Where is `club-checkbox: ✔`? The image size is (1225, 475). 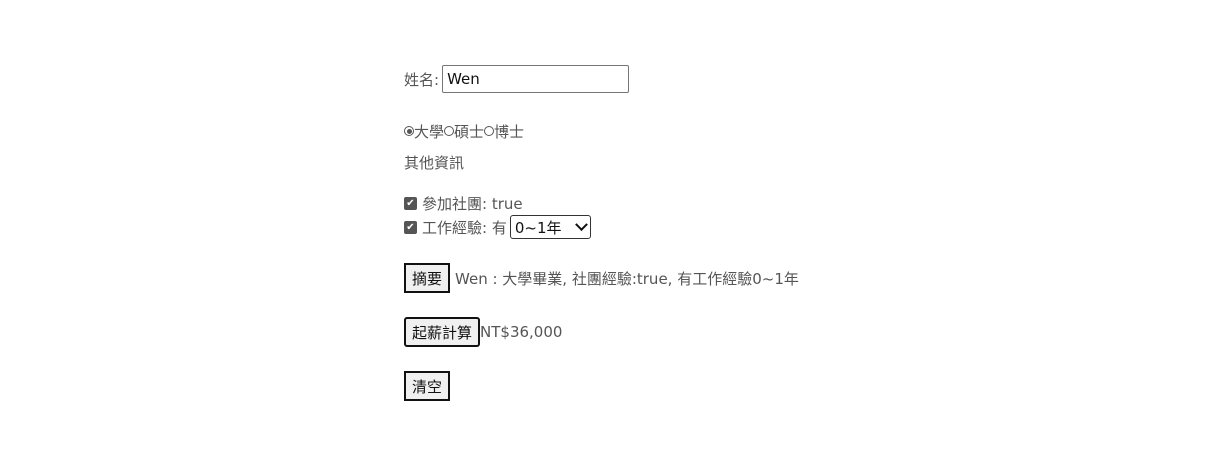 club-checkbox: ✔ is located at coordinates (410, 203).